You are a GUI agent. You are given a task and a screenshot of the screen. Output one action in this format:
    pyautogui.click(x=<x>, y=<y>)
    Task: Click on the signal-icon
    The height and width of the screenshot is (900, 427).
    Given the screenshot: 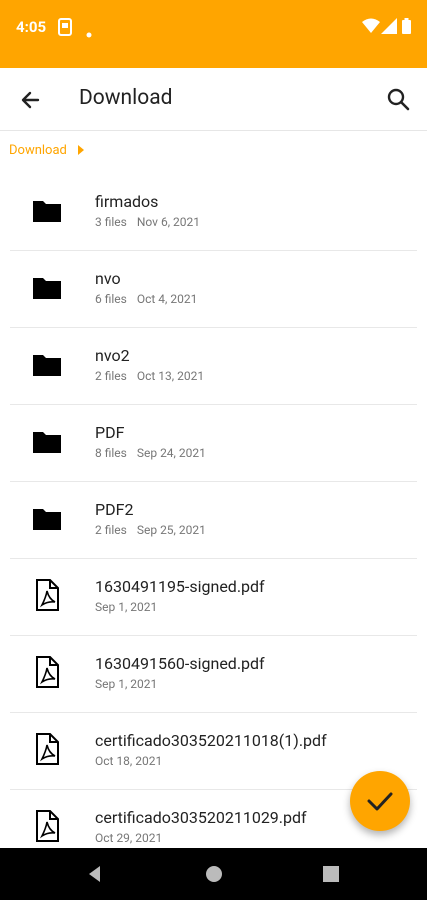 What is the action you would take?
    pyautogui.click(x=389, y=28)
    